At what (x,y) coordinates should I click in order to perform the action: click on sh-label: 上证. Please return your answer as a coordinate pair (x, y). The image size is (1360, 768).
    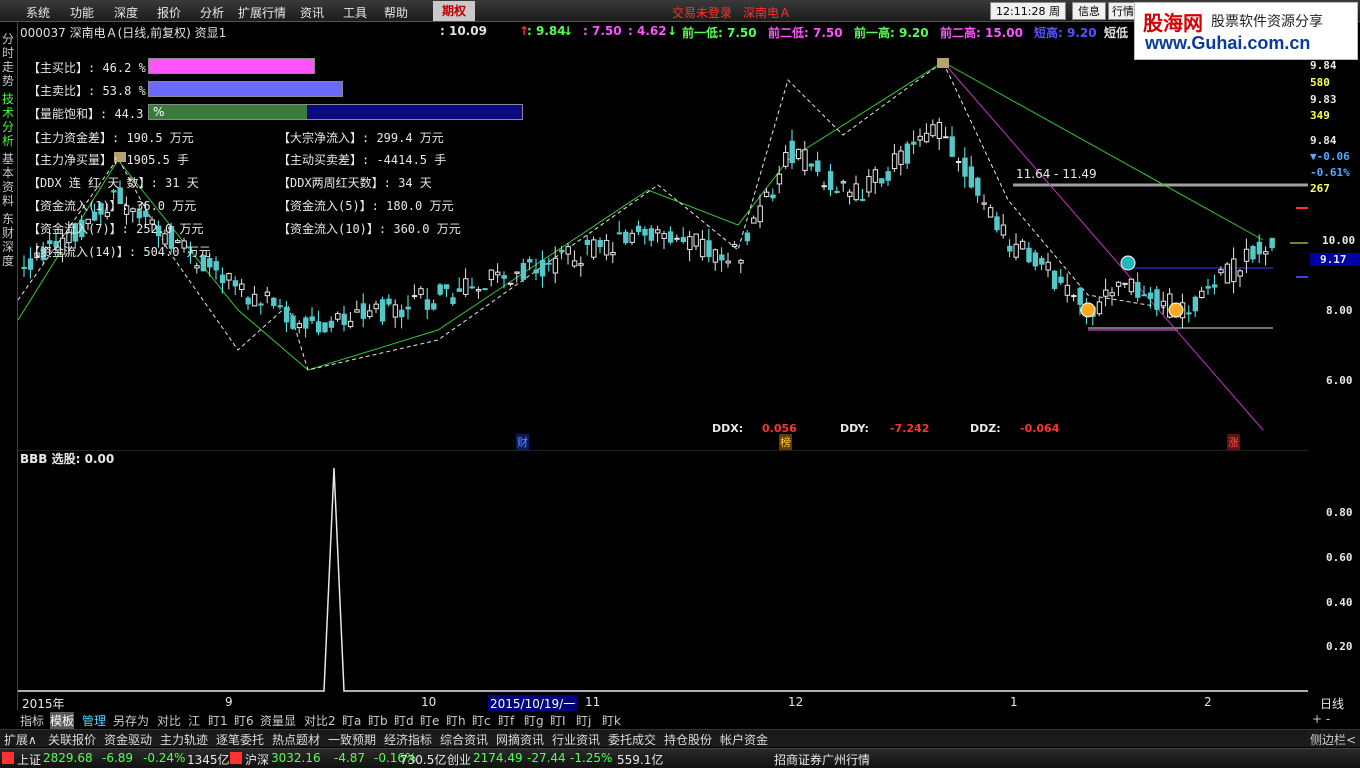
    Looking at the image, I should click on (29, 759).